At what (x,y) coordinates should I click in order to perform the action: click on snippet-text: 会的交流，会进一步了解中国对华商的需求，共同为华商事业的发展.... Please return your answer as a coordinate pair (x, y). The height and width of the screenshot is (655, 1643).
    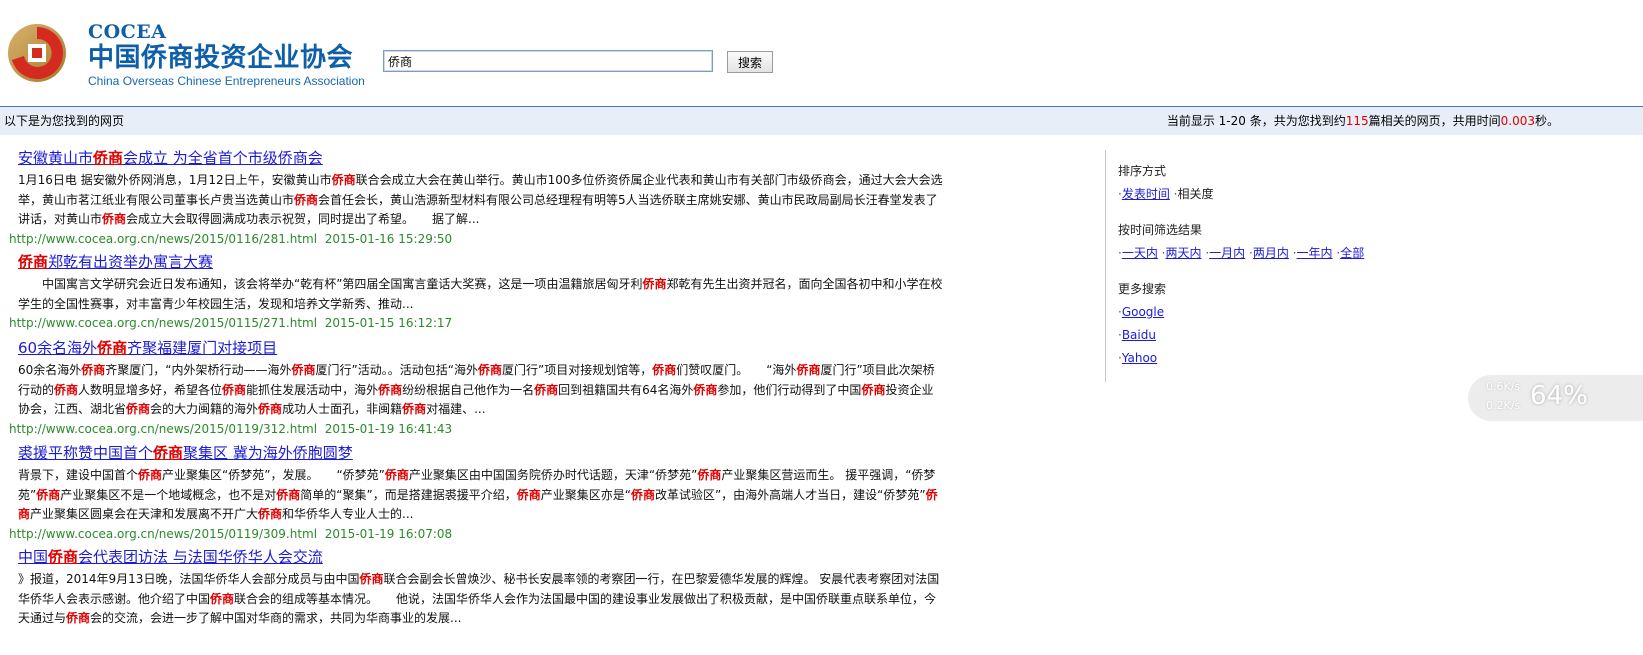
    Looking at the image, I should click on (276, 618).